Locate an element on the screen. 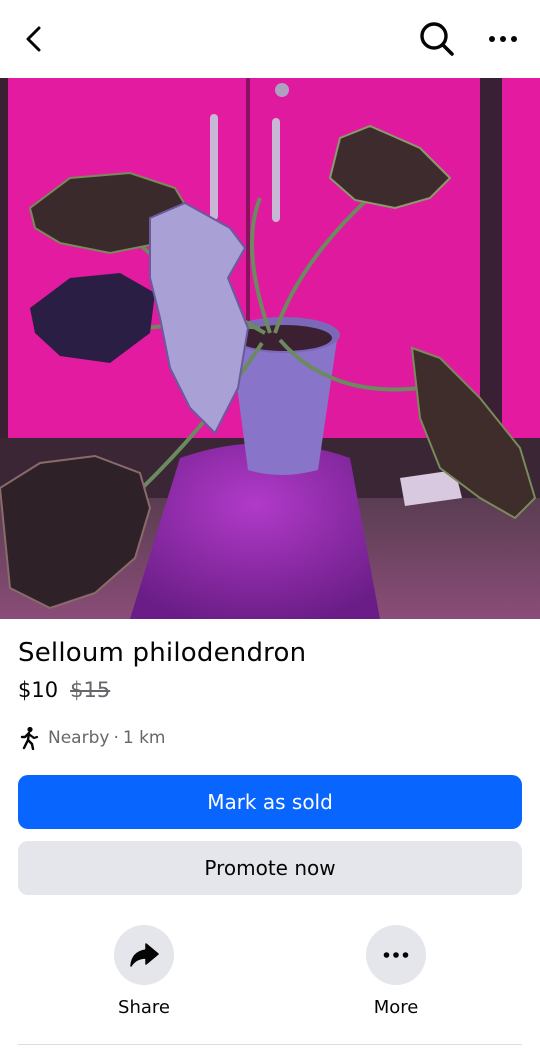  location-row: Nearby · 1 km is located at coordinates (91, 738).